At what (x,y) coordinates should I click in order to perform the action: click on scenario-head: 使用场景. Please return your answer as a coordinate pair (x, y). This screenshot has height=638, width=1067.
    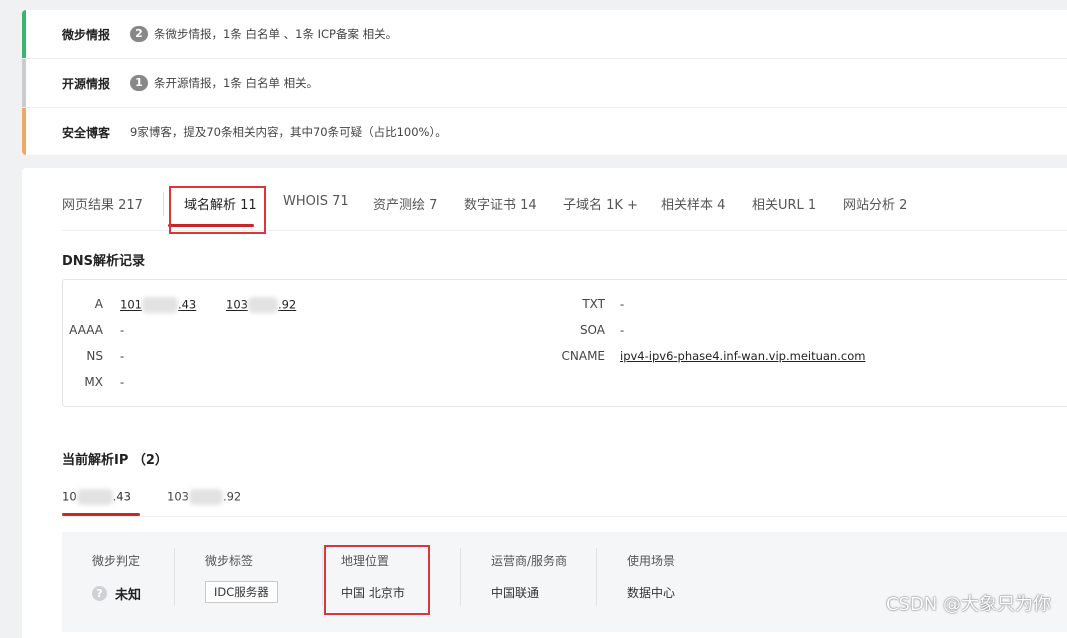
    Looking at the image, I should click on (651, 561).